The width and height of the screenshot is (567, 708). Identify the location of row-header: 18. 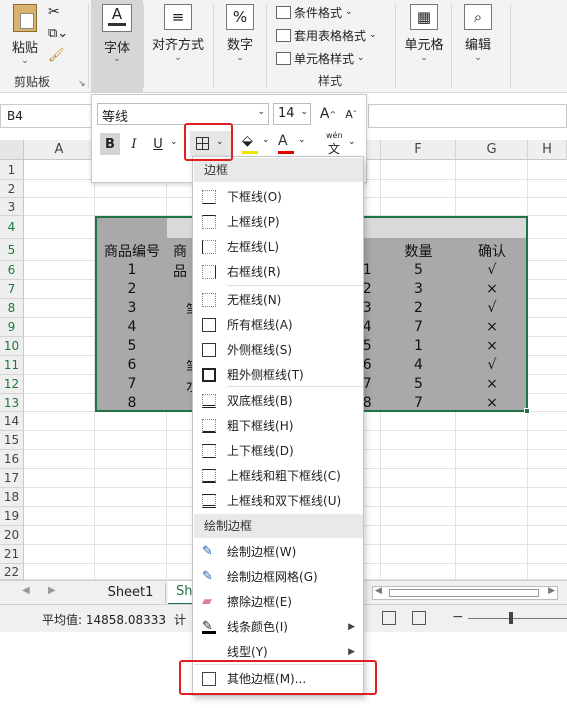
(12, 497).